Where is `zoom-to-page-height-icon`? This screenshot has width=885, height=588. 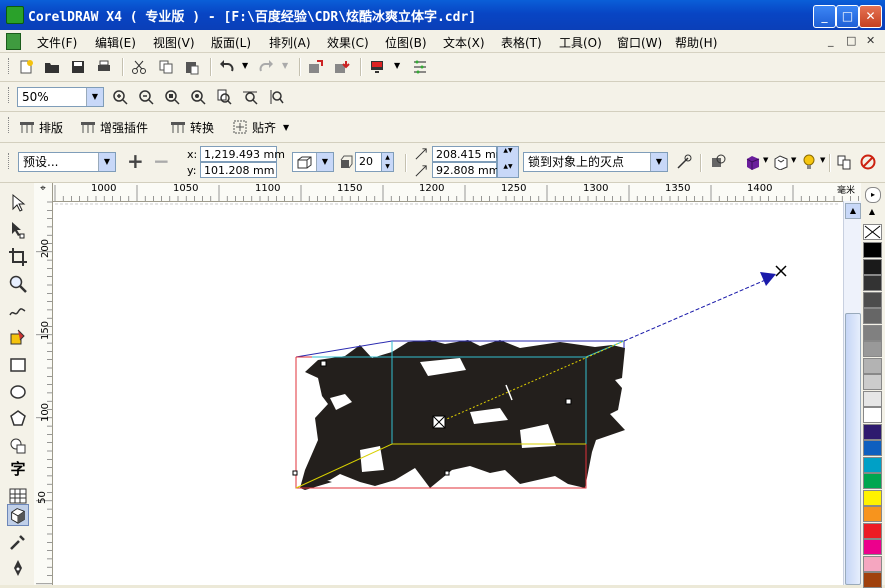
zoom-to-page-height-icon is located at coordinates (276, 97).